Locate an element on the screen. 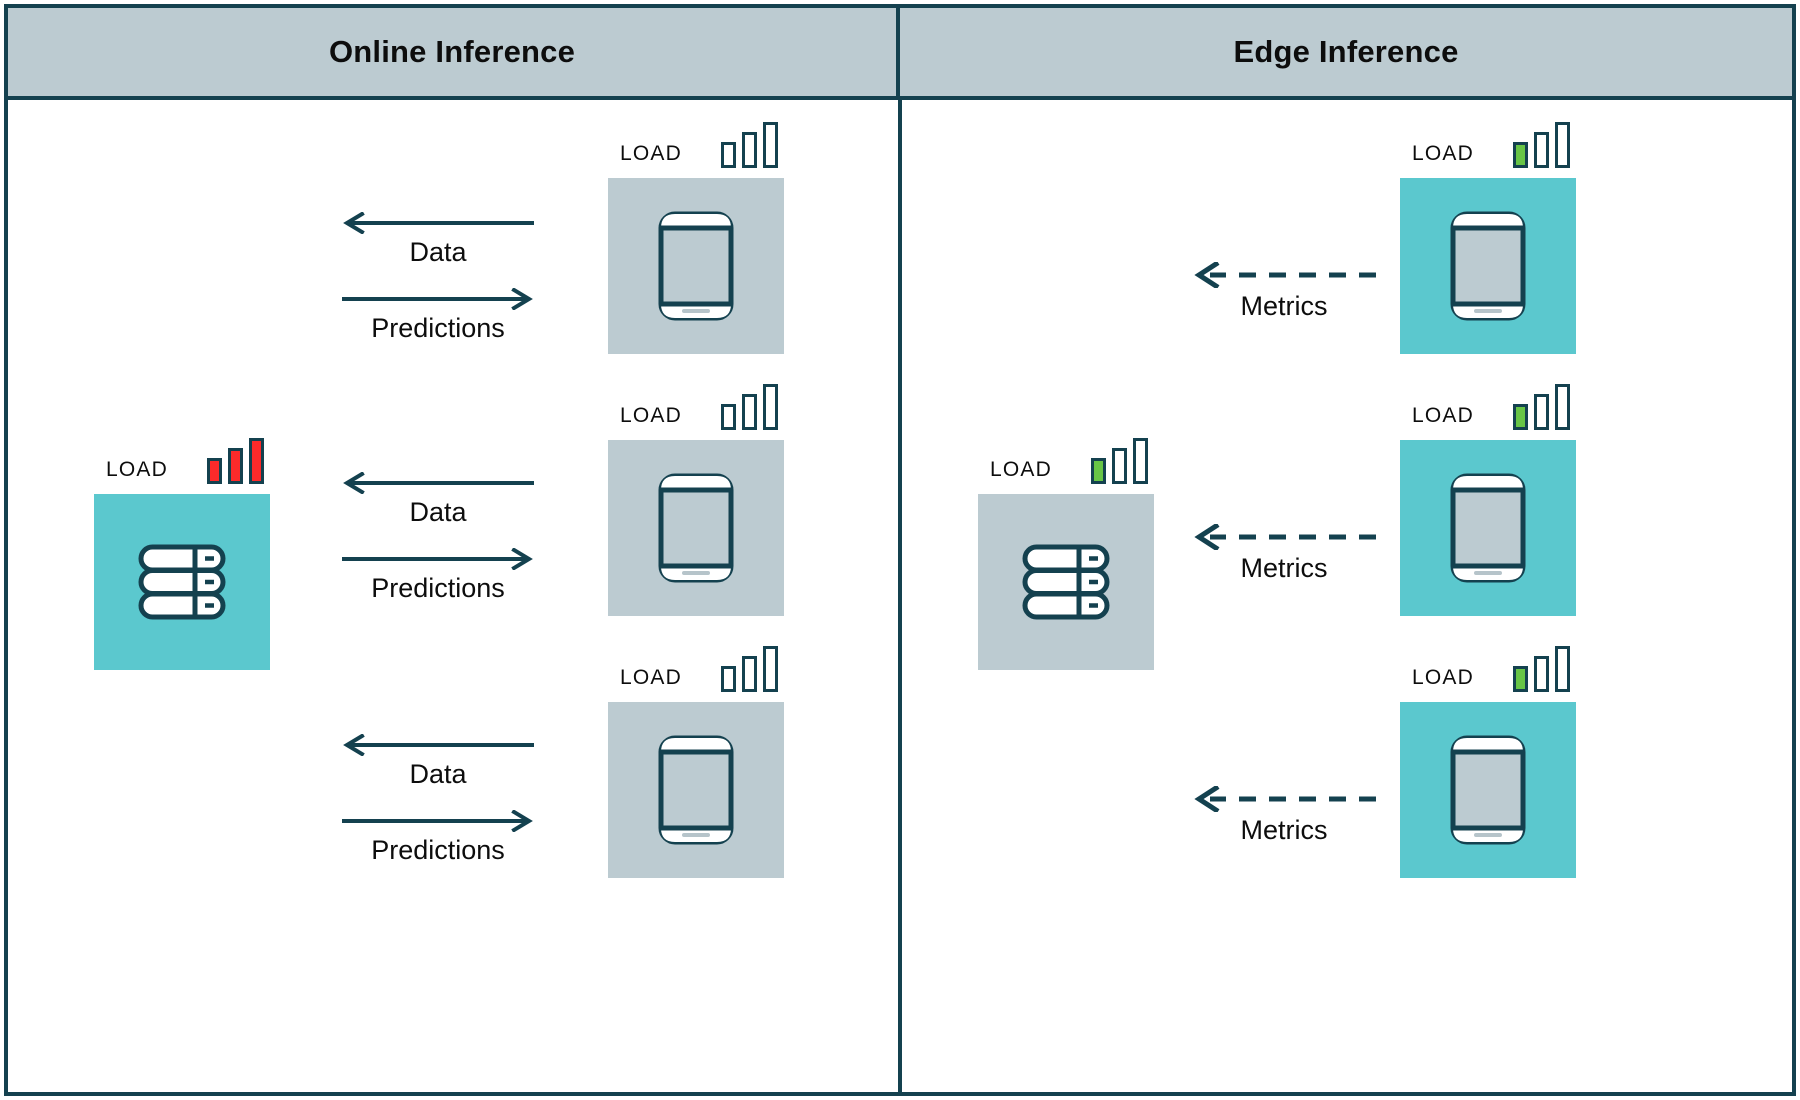 The height and width of the screenshot is (1100, 1800). online-flow-2-predictions-label: Predictions is located at coordinates (438, 588).